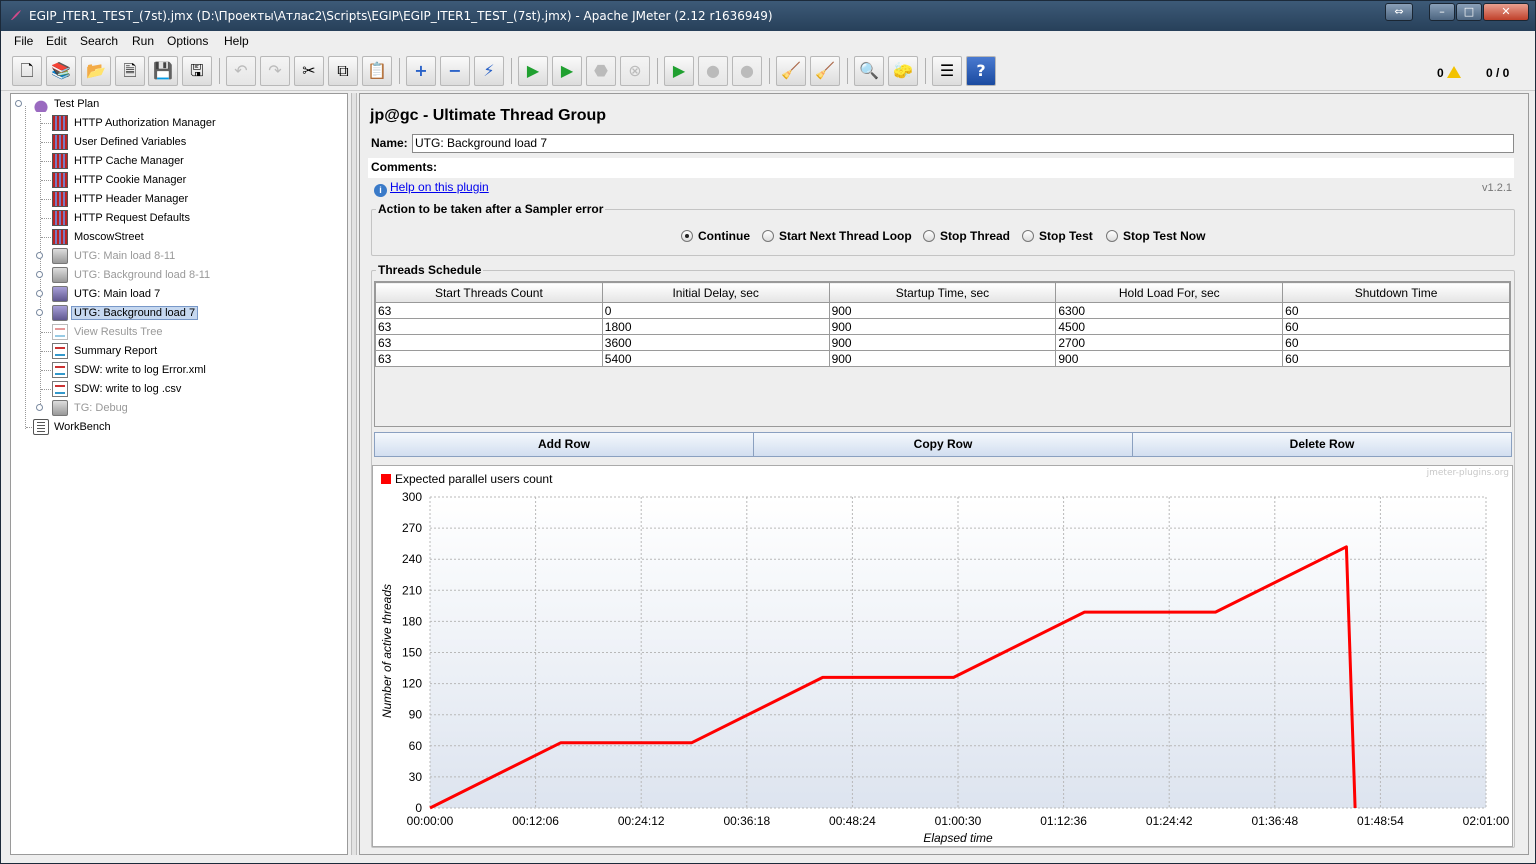 Image resolution: width=1536 pixels, height=864 pixels. What do you see at coordinates (635, 71) in the screenshot?
I see `shutdown-icon: ⊗` at bounding box center [635, 71].